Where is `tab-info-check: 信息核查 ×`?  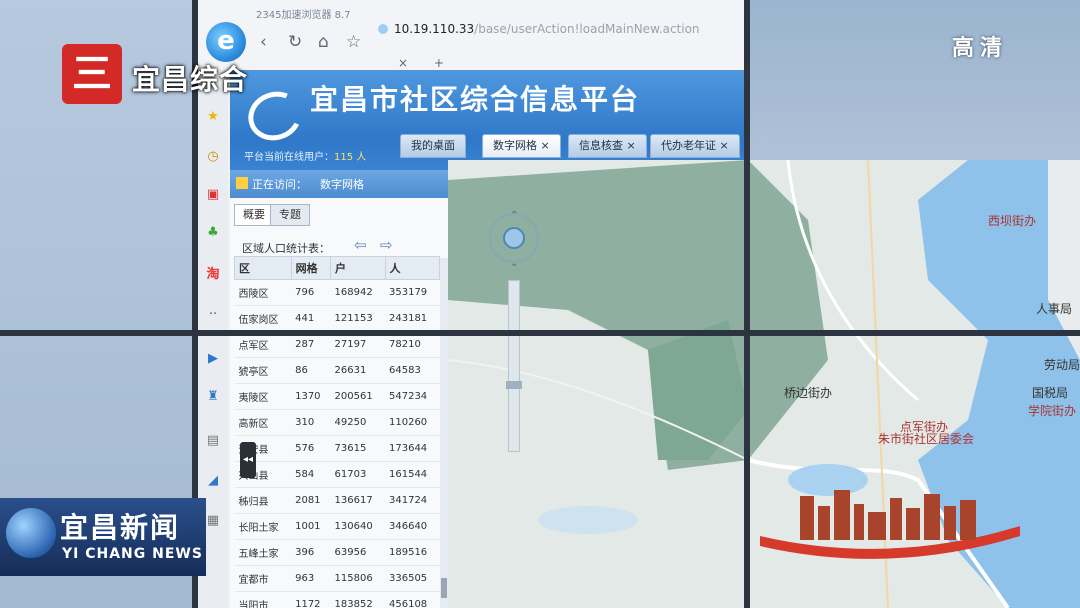 tab-info-check: 信息核查 × is located at coordinates (607, 146).